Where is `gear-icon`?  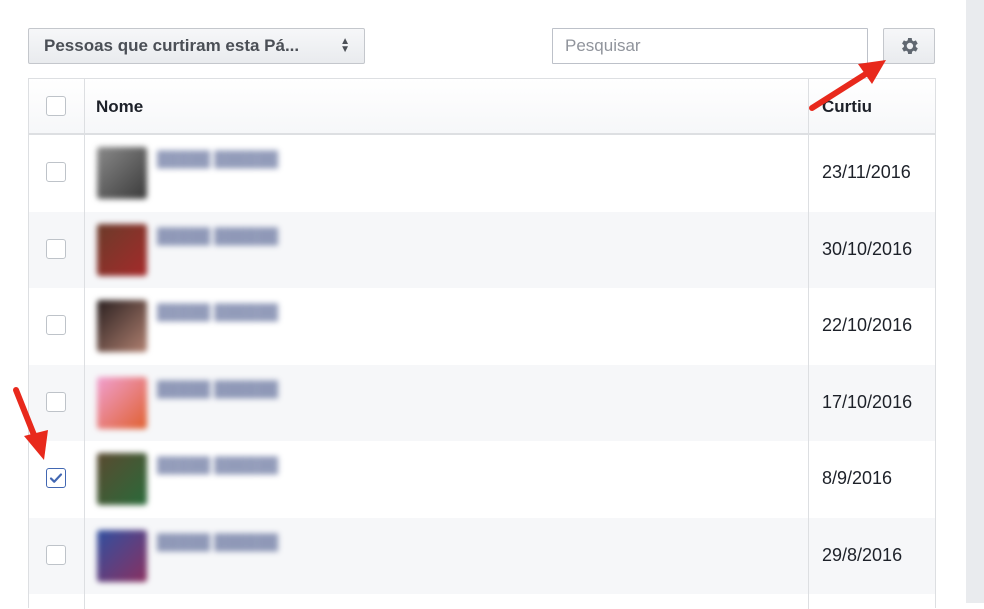 gear-icon is located at coordinates (910, 46).